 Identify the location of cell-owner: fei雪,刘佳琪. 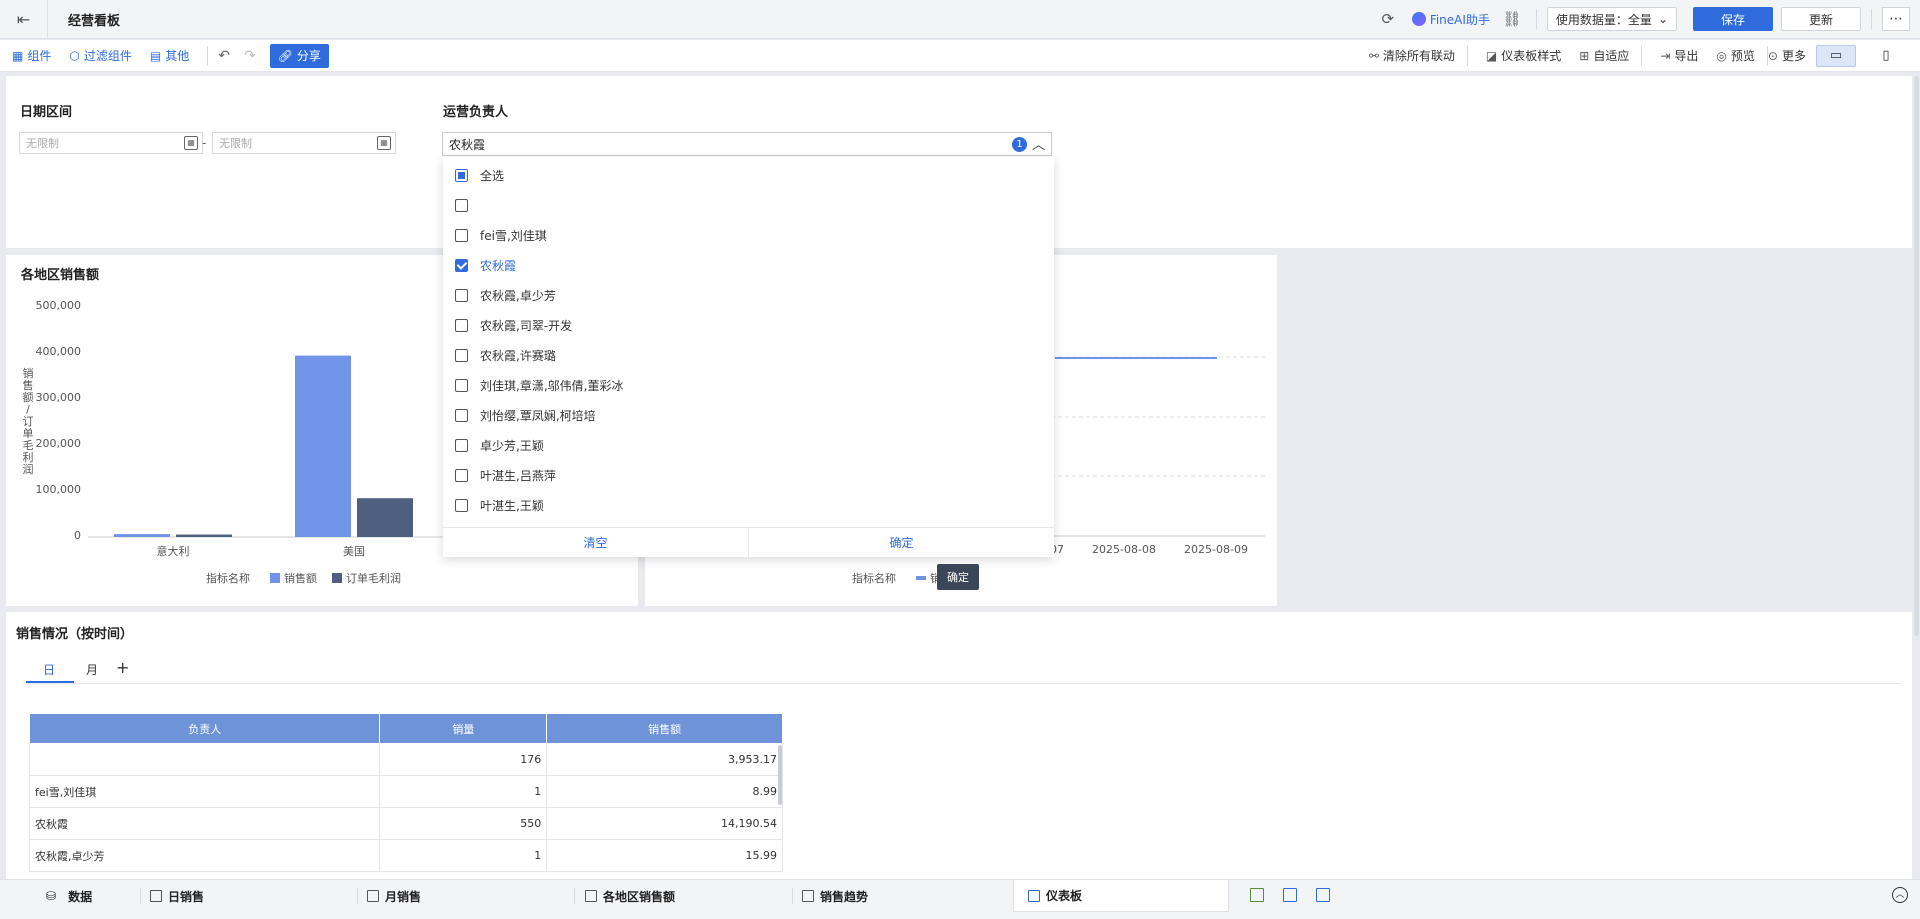
(204, 791).